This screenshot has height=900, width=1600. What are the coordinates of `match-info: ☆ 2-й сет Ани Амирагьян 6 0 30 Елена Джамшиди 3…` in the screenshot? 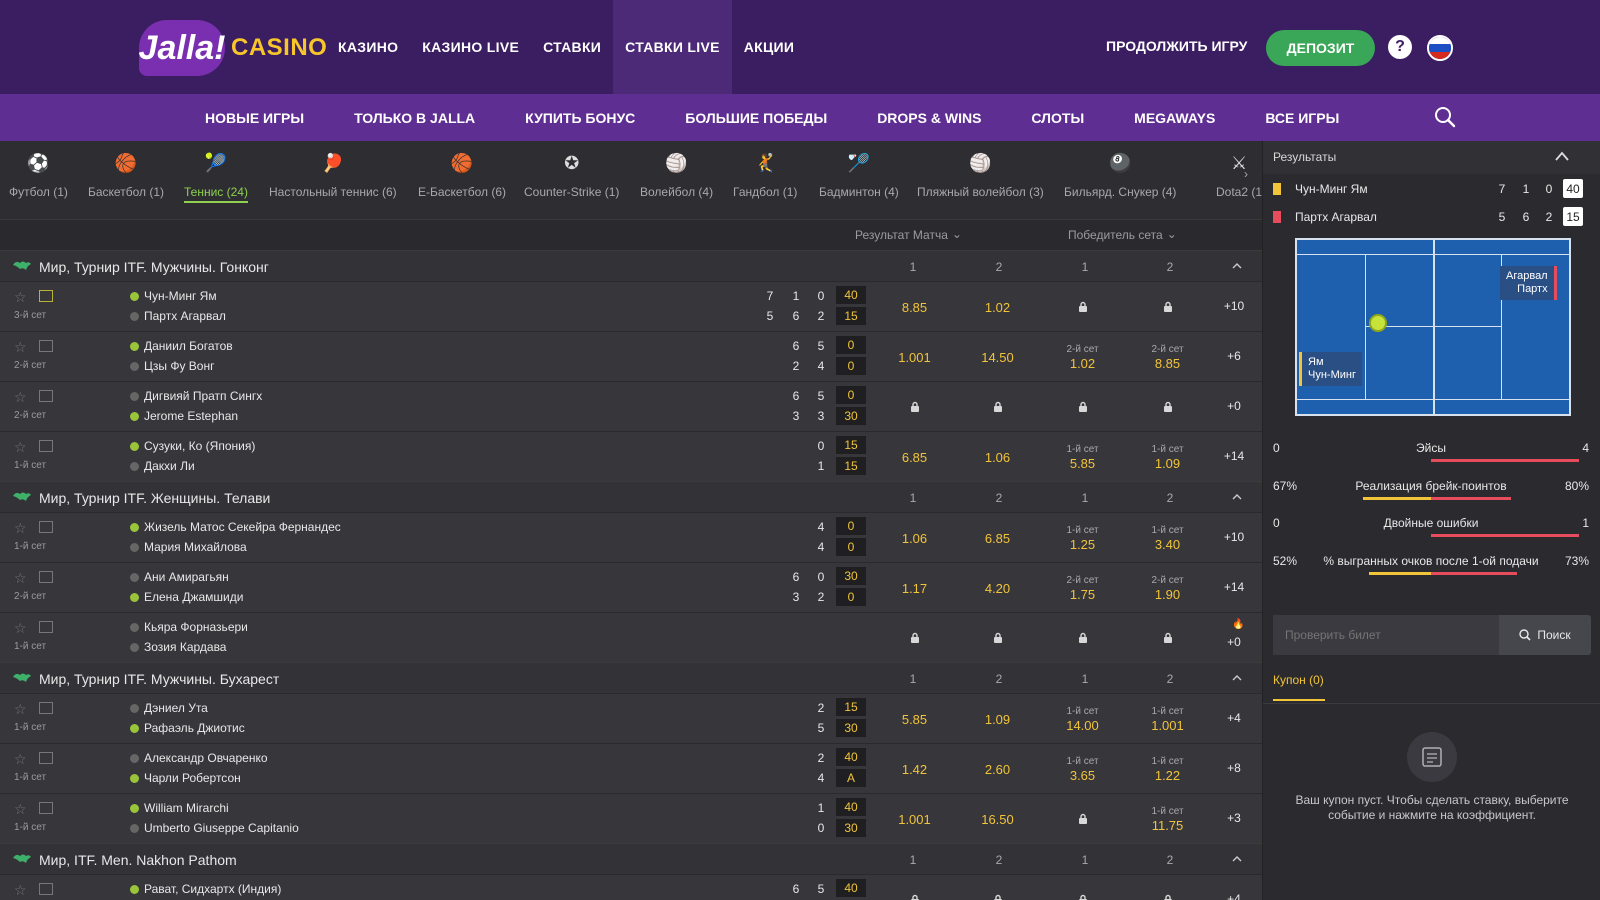 It's located at (435, 588).